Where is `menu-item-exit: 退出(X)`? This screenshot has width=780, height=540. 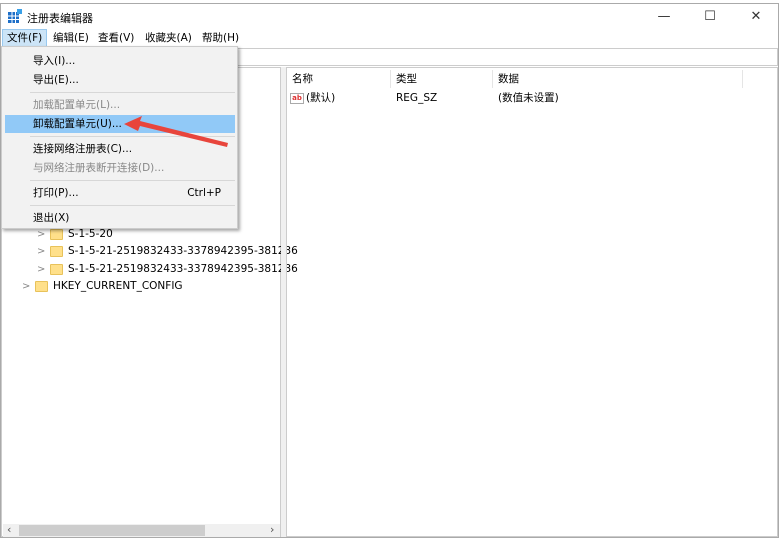
menu-item-exit: 退出(X) is located at coordinates (120, 218).